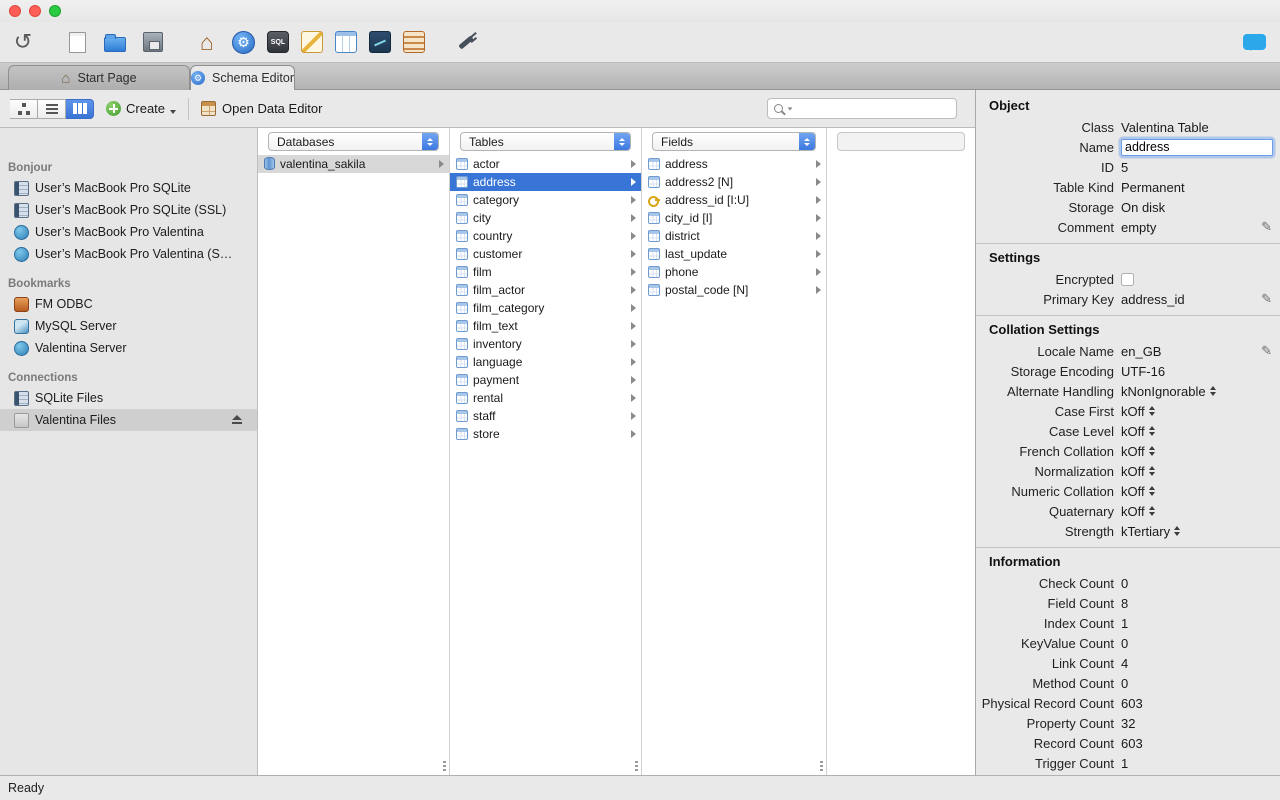 This screenshot has height=800, width=1280. I want to click on undo-icon, so click(23, 42).